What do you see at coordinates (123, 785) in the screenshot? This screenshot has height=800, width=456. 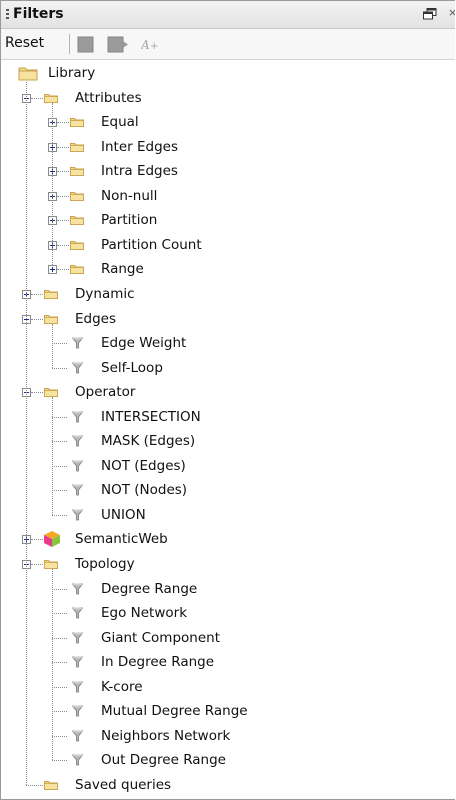 I see `tree-node-saved-queries: Saved queries` at bounding box center [123, 785].